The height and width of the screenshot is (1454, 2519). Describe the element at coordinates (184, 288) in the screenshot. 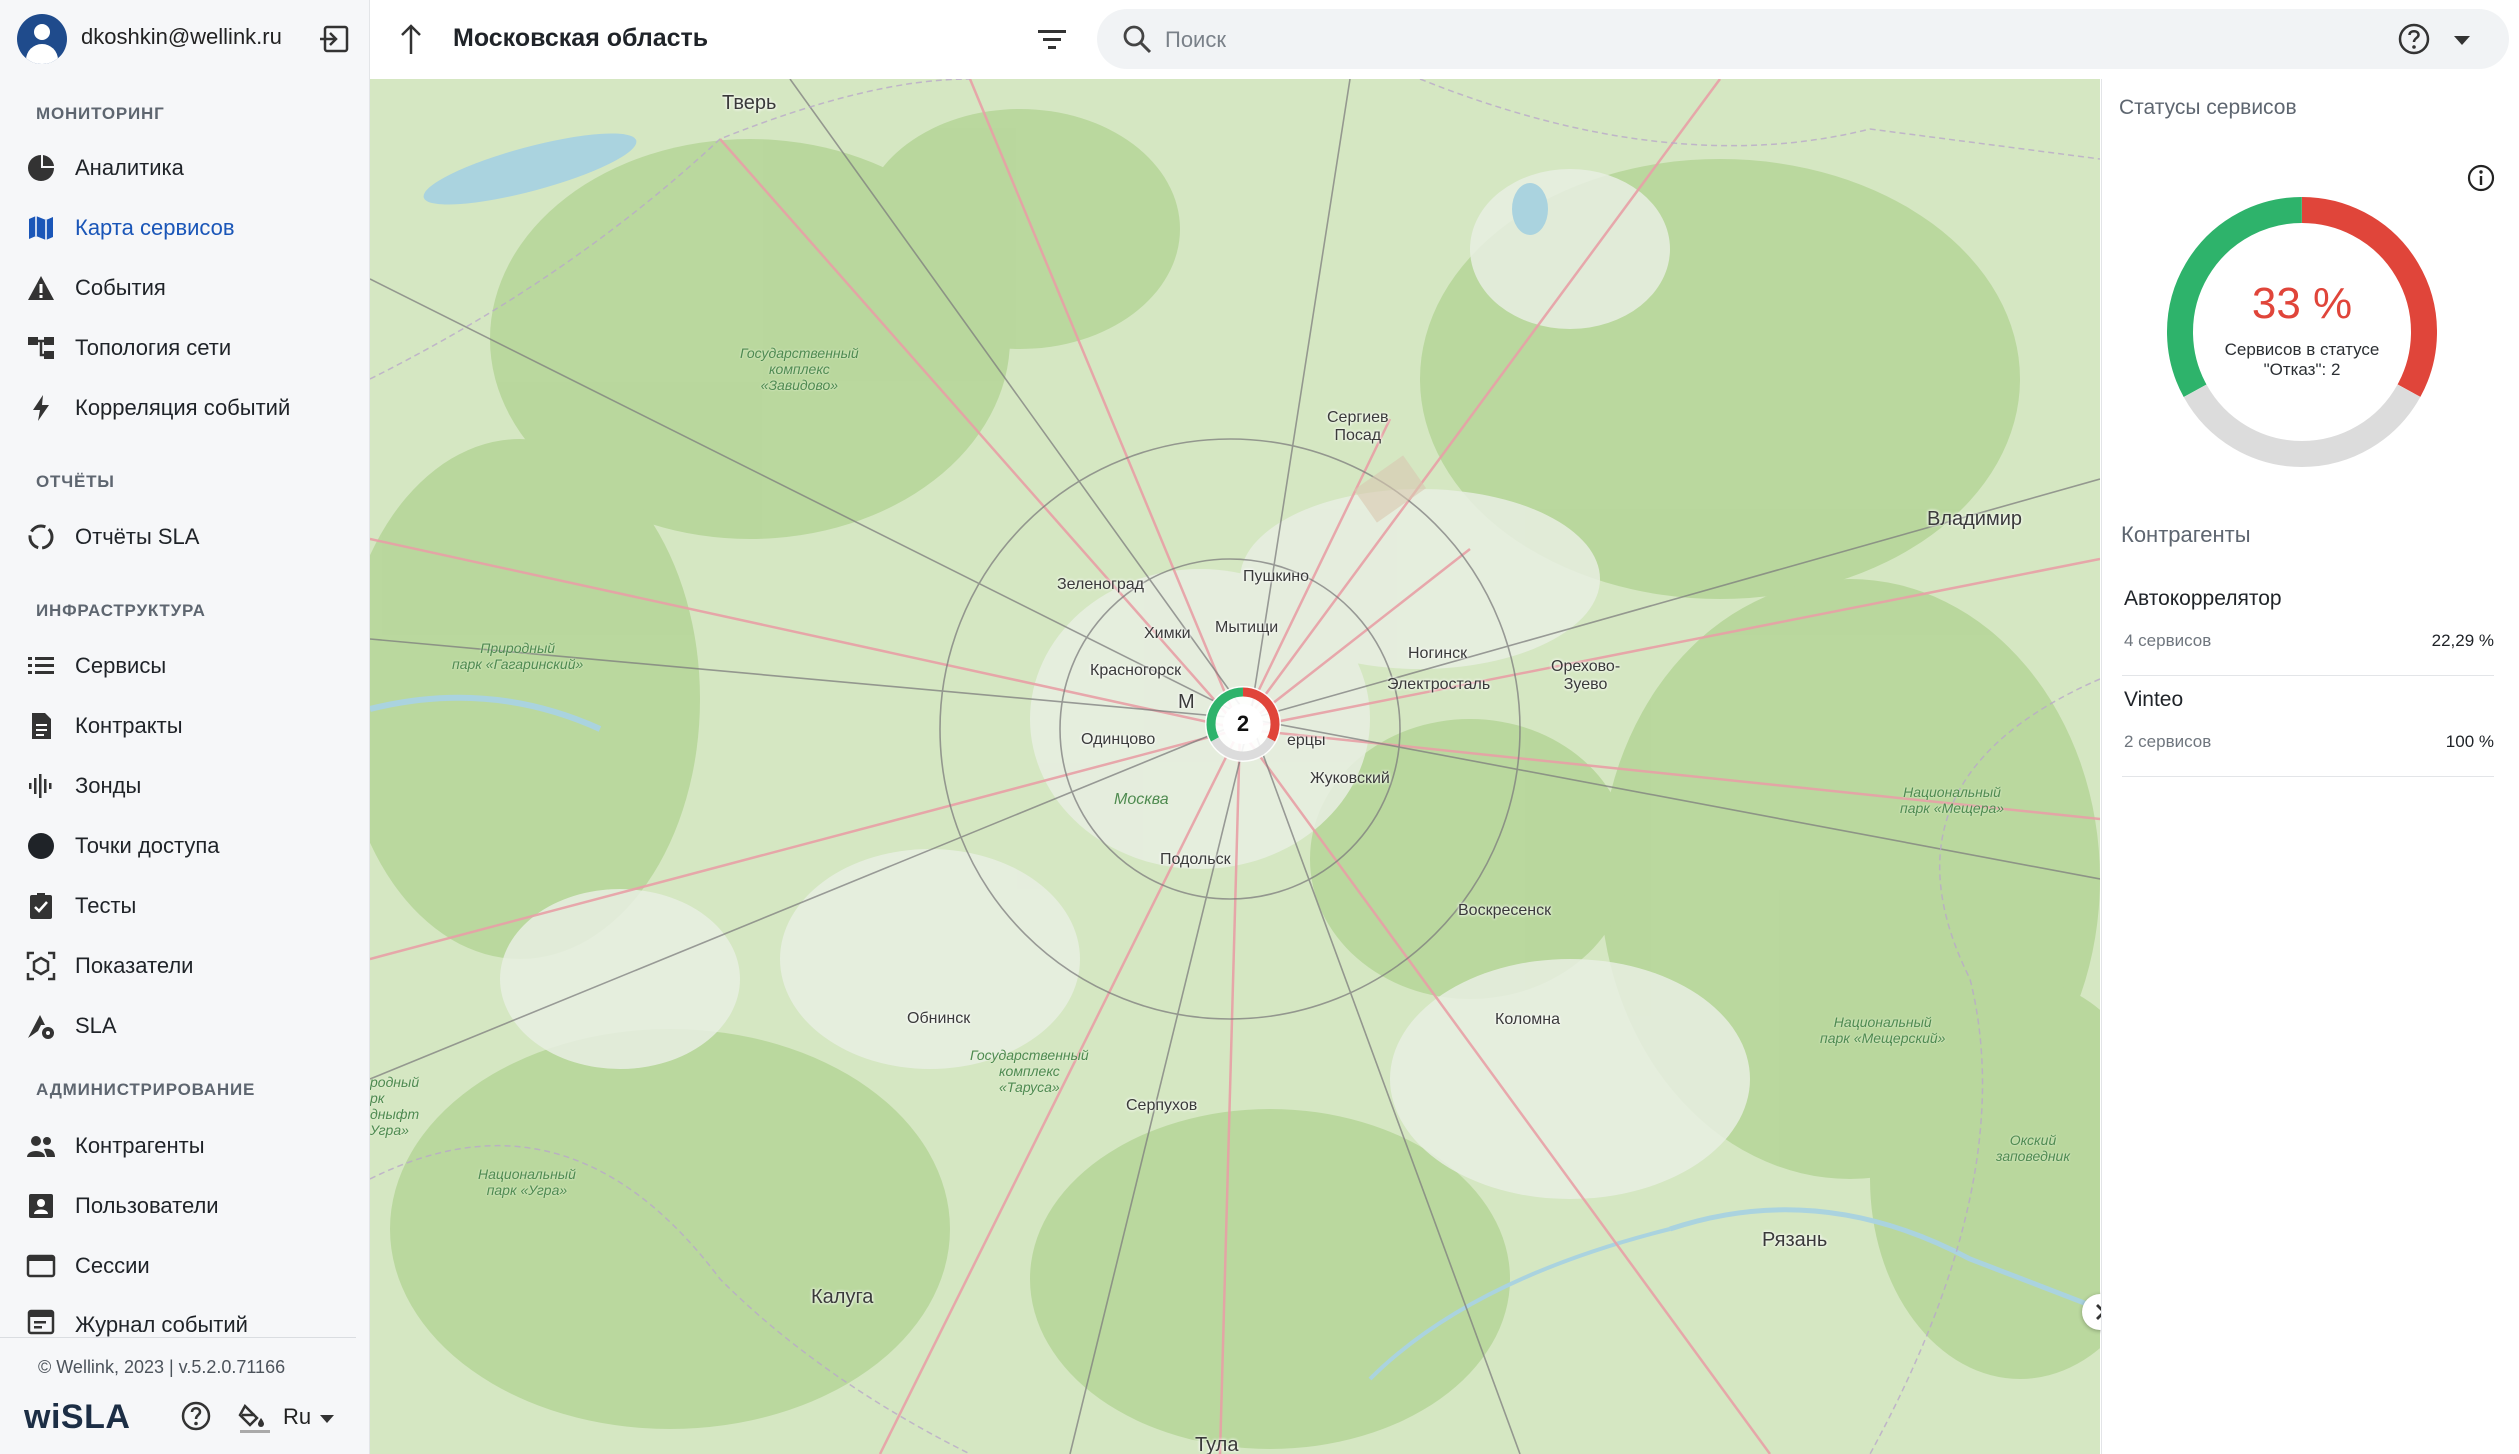

I see `nav-events: События` at that location.